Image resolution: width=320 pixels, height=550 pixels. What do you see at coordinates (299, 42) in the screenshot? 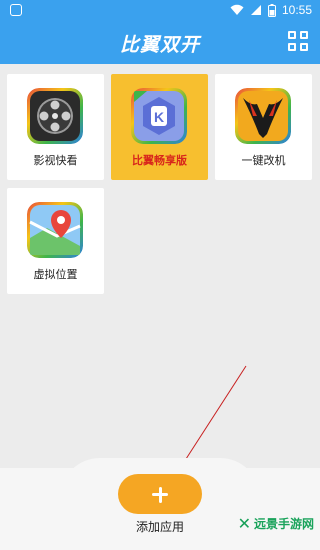
I see `grid-menu-icon` at bounding box center [299, 42].